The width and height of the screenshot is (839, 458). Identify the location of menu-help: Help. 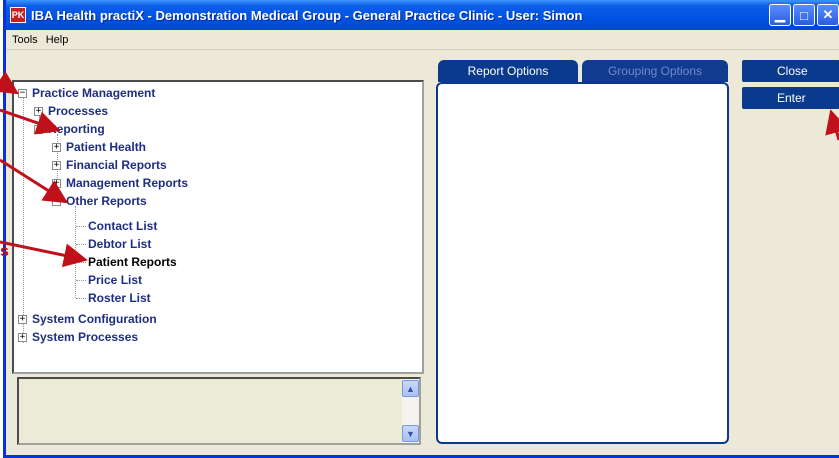
(57, 40).